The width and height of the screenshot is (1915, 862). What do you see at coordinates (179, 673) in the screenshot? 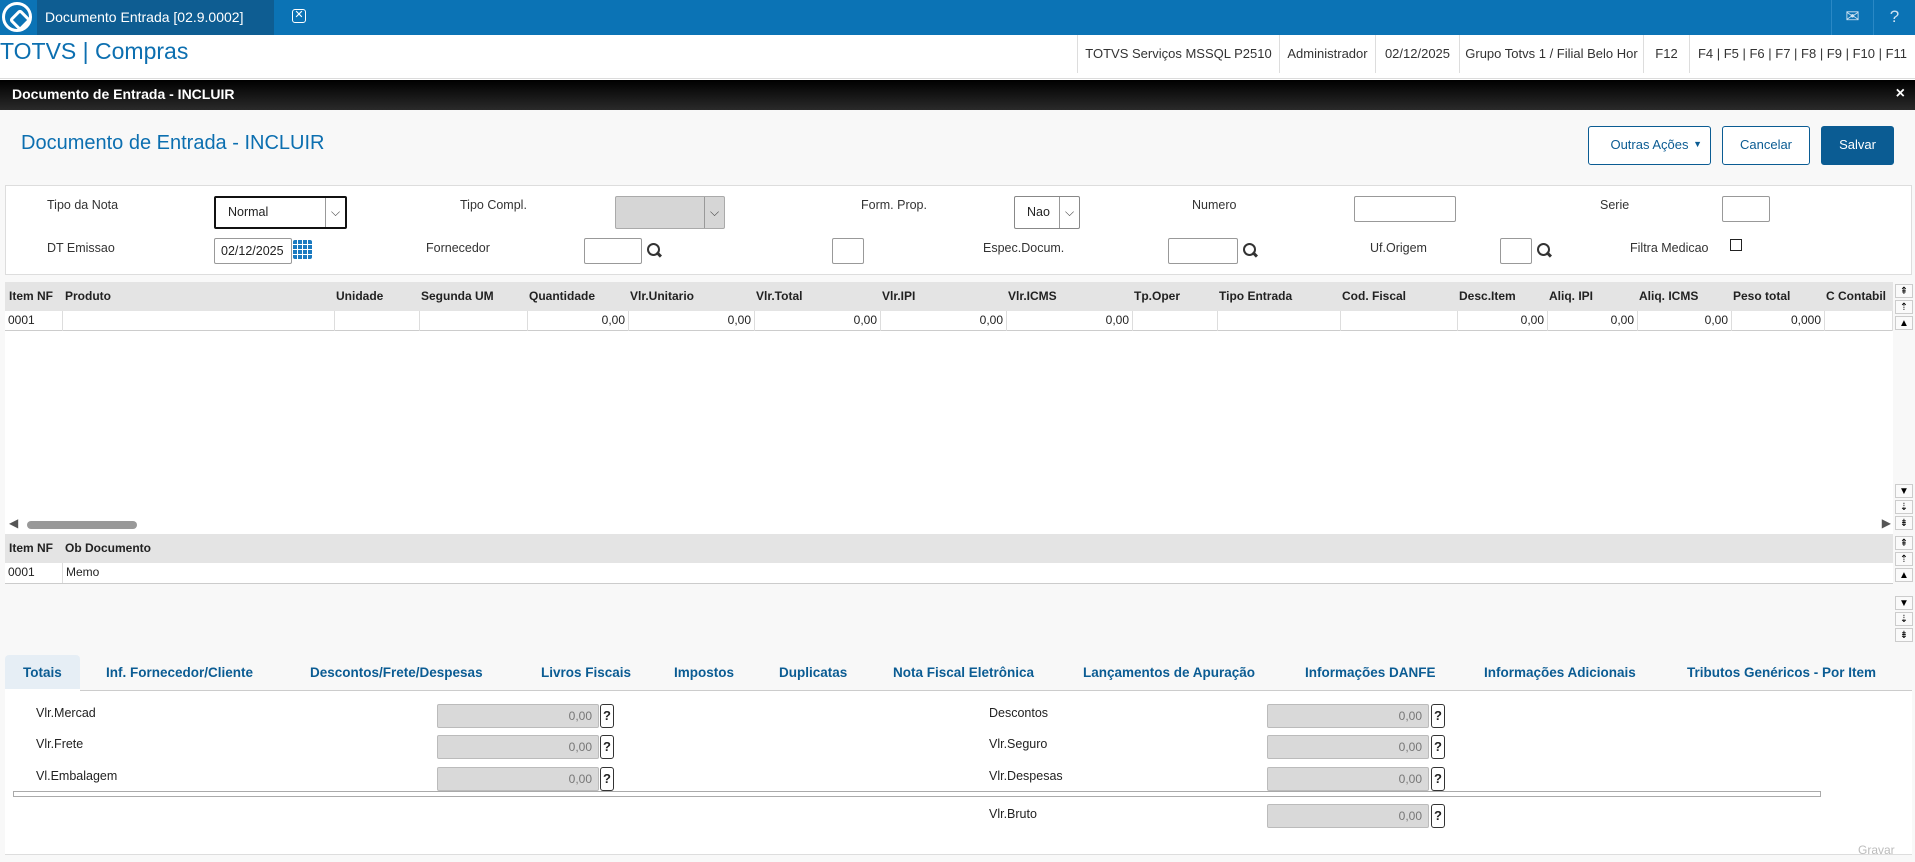
I see `tab-inf-fornecedor: Inf. Fornecedor/Cliente` at bounding box center [179, 673].